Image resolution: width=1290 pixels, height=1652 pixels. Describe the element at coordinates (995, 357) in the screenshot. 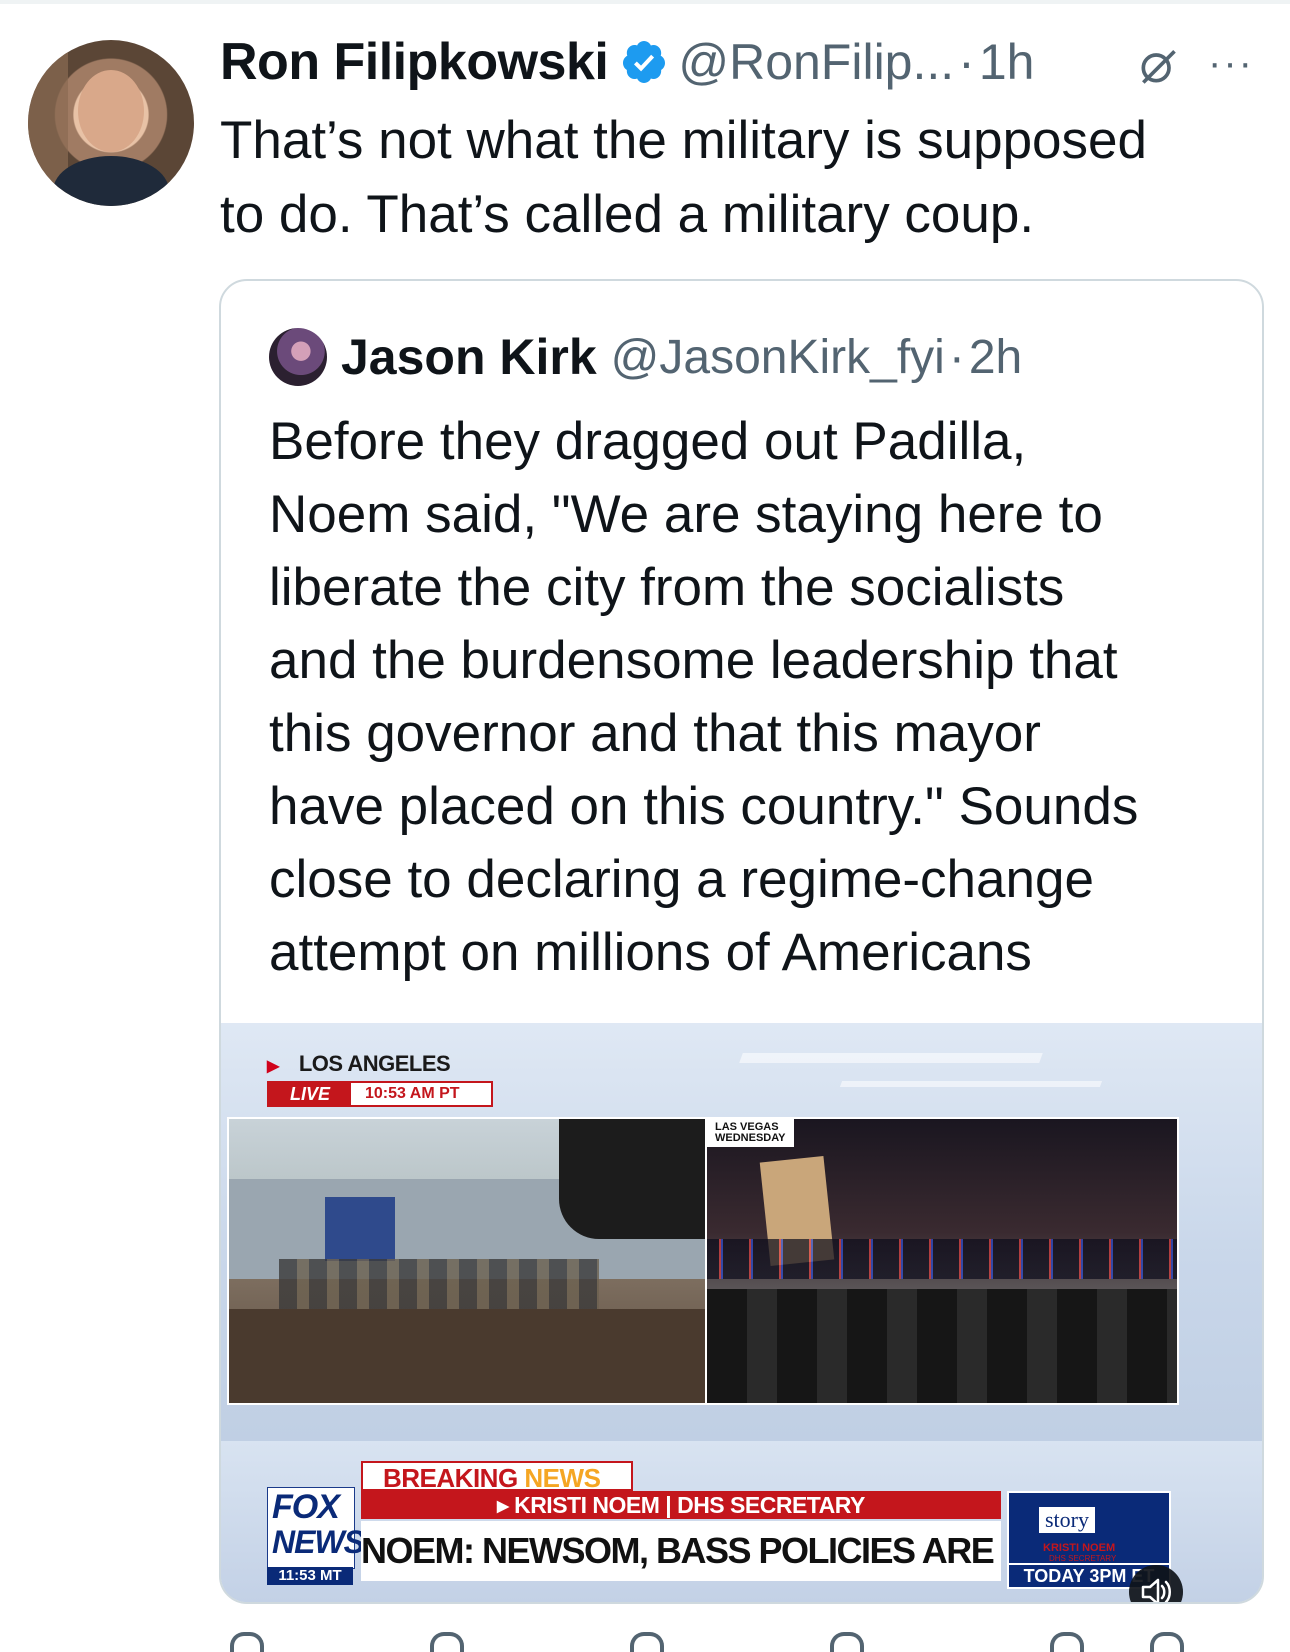

I see `quoted-post-time: 2h` at that location.